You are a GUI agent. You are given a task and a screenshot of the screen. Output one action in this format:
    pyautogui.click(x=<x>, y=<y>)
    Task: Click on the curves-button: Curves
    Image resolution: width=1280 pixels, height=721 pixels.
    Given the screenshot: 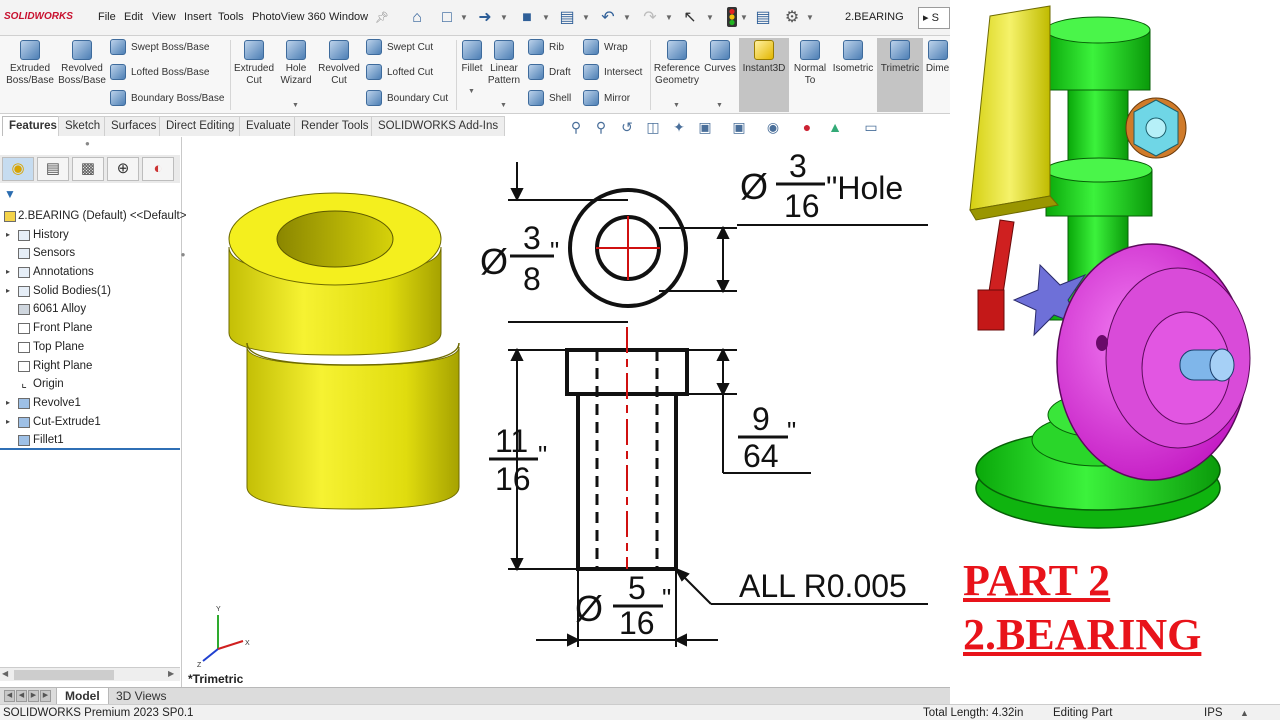 What is the action you would take?
    pyautogui.click(x=720, y=57)
    